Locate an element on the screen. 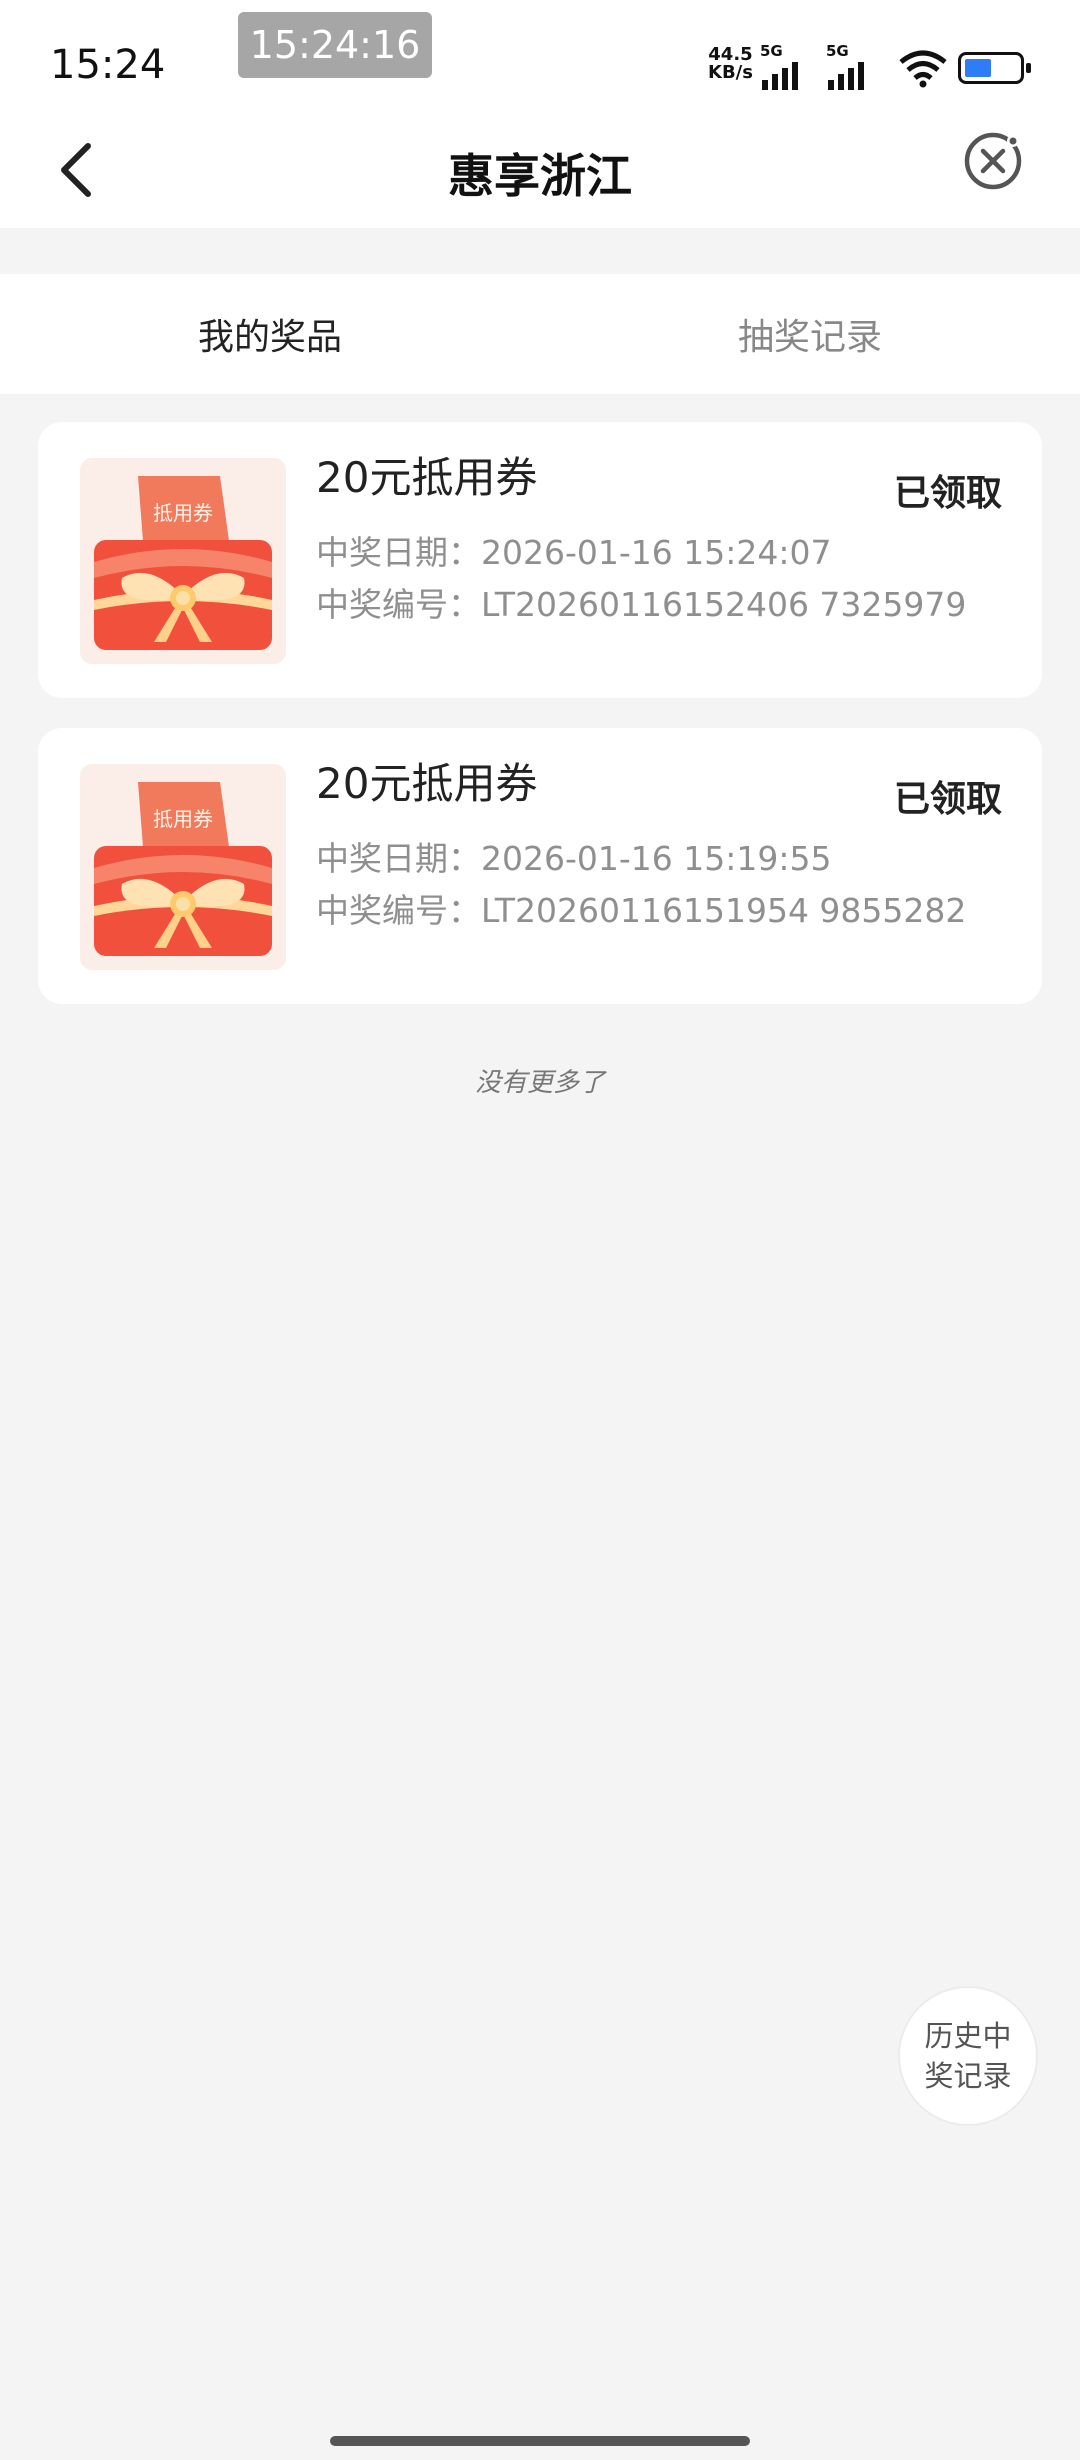 This screenshot has width=1080, height=2460. win-date-value: 2026-01-16 15:24:07 is located at coordinates (656, 552).